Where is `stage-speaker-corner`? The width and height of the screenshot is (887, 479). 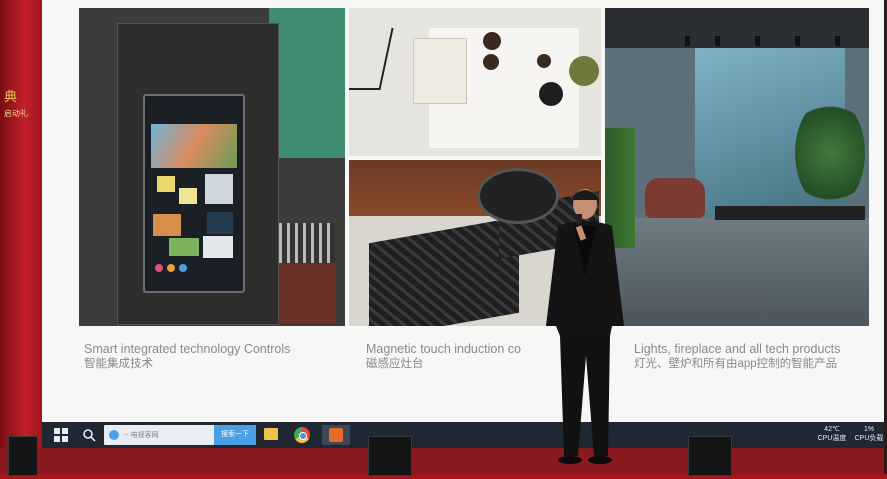 stage-speaker-corner is located at coordinates (23, 456).